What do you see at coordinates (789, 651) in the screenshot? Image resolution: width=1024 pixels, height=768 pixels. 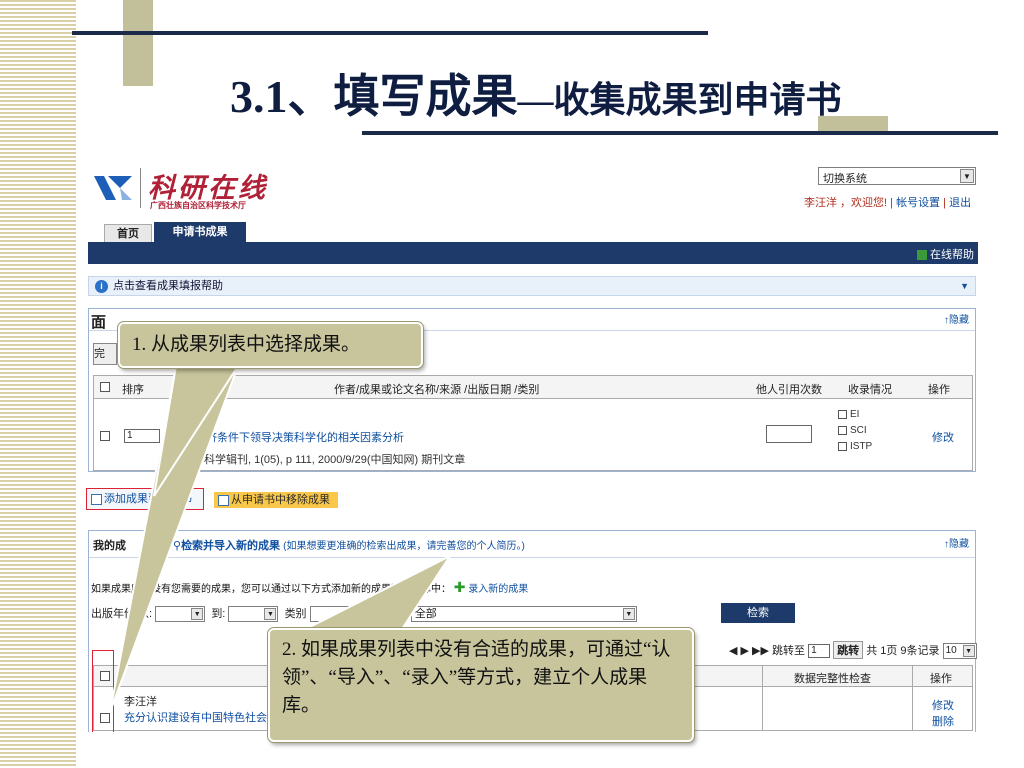 I see `goto-label: 跳转至` at bounding box center [789, 651].